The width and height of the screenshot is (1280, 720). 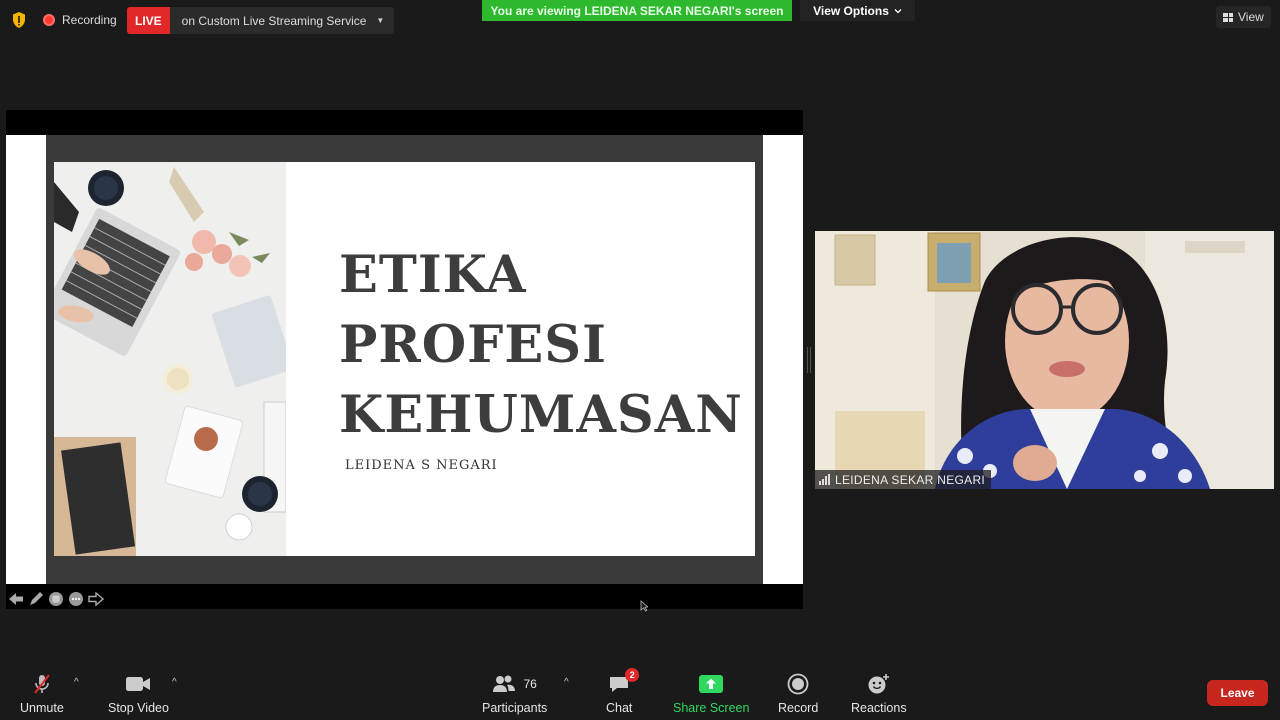 What do you see at coordinates (36, 599) in the screenshot?
I see `pen-icon` at bounding box center [36, 599].